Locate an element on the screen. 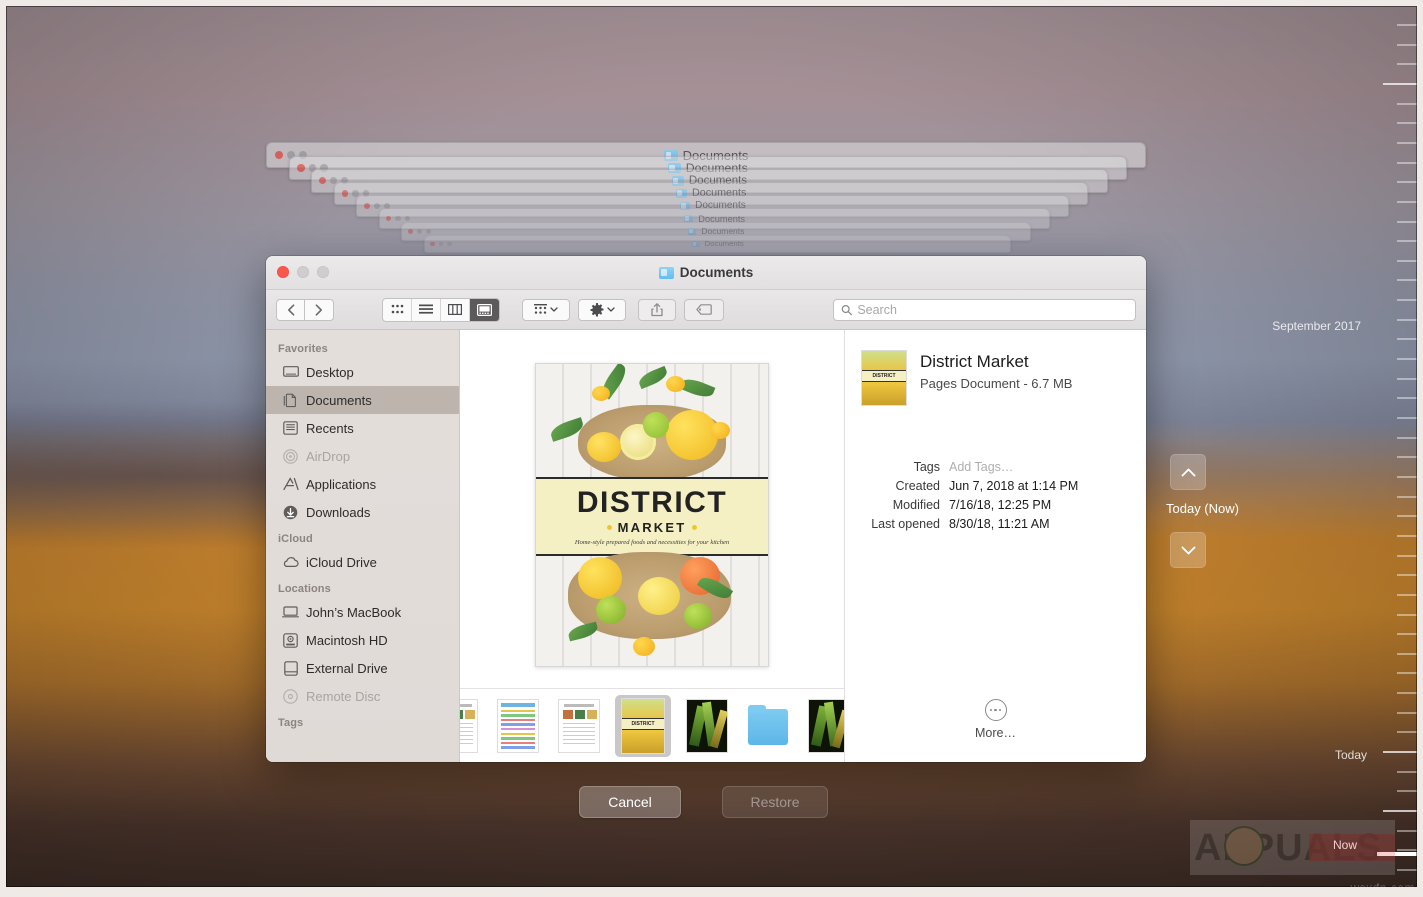  nav-buttons is located at coordinates (305, 309).